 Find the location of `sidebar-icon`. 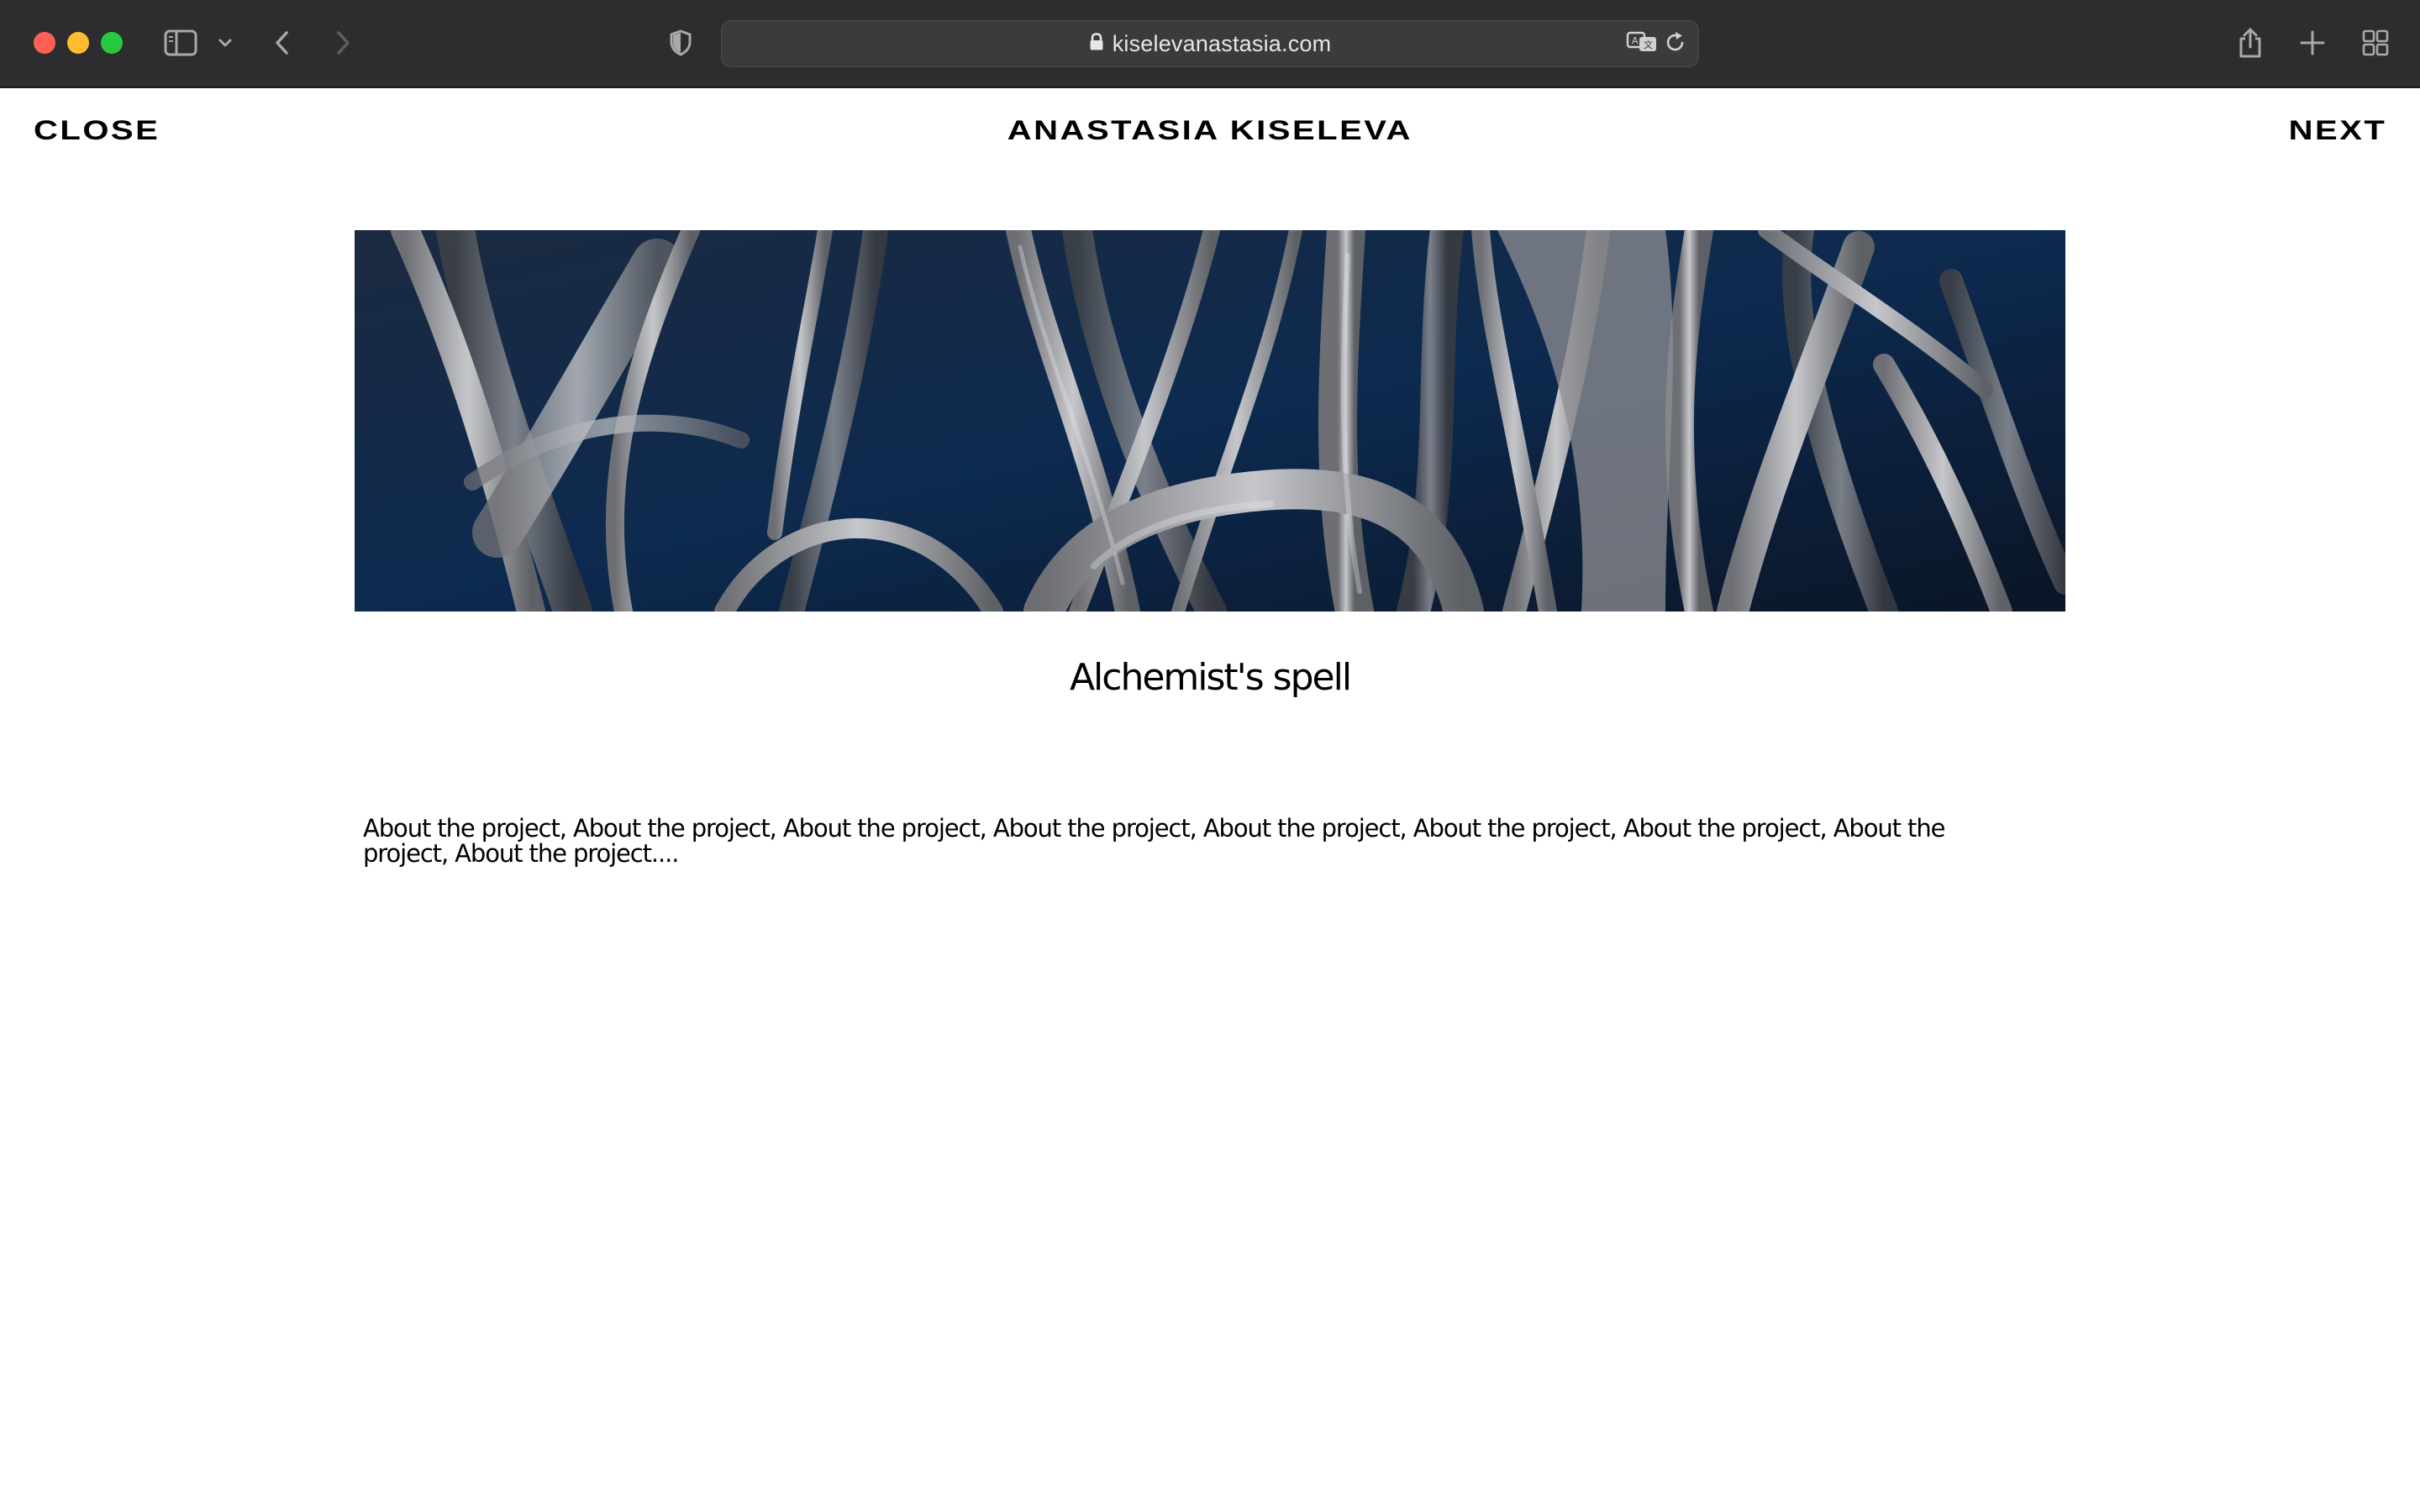

sidebar-icon is located at coordinates (180, 42).